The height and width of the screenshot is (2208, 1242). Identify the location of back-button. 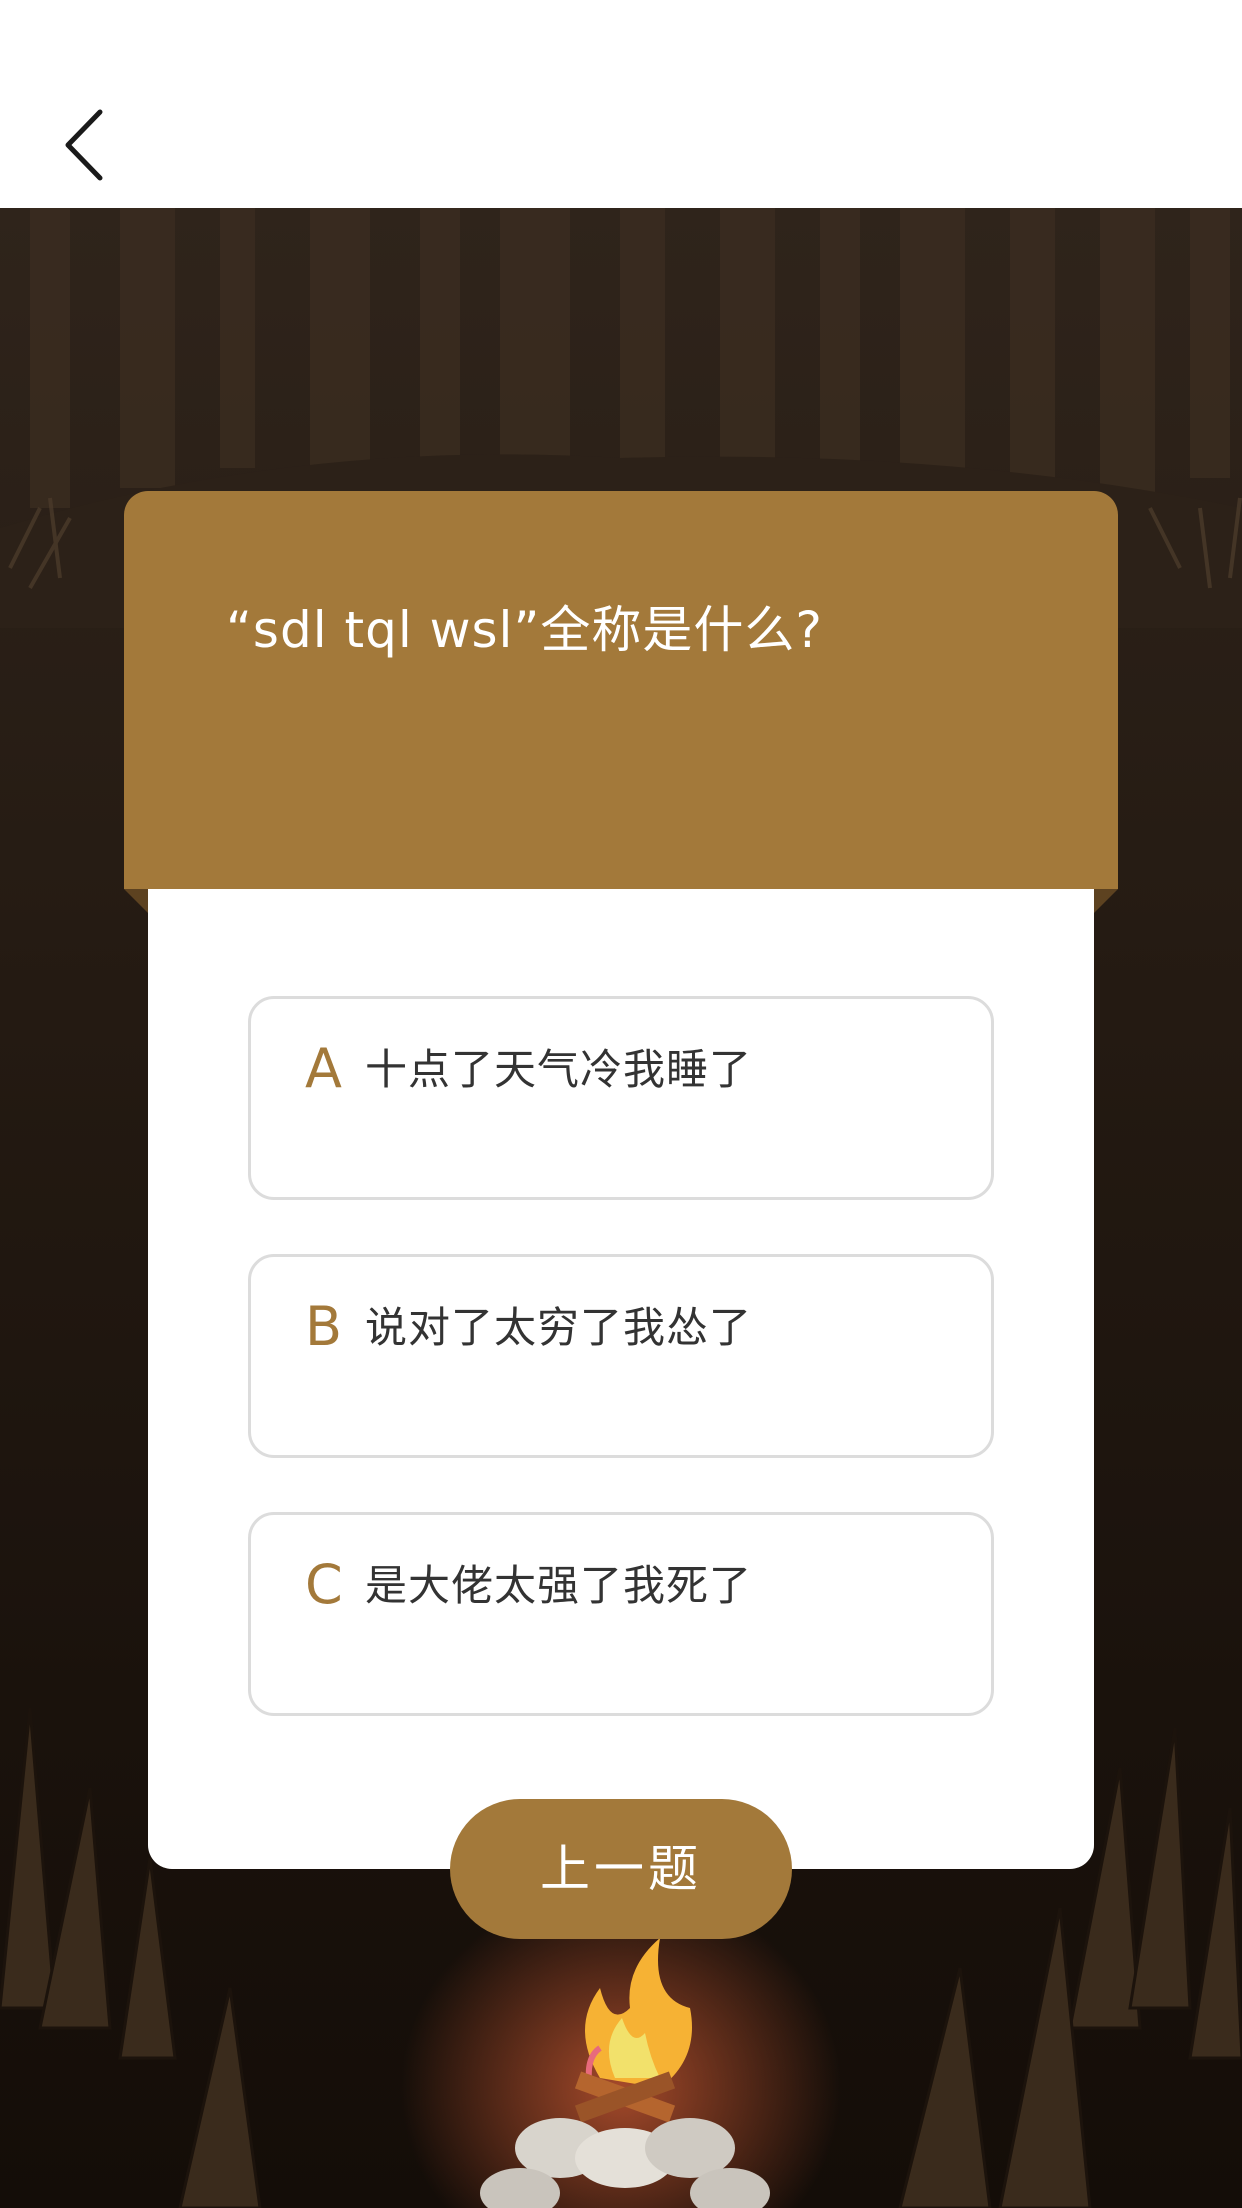
(90, 145).